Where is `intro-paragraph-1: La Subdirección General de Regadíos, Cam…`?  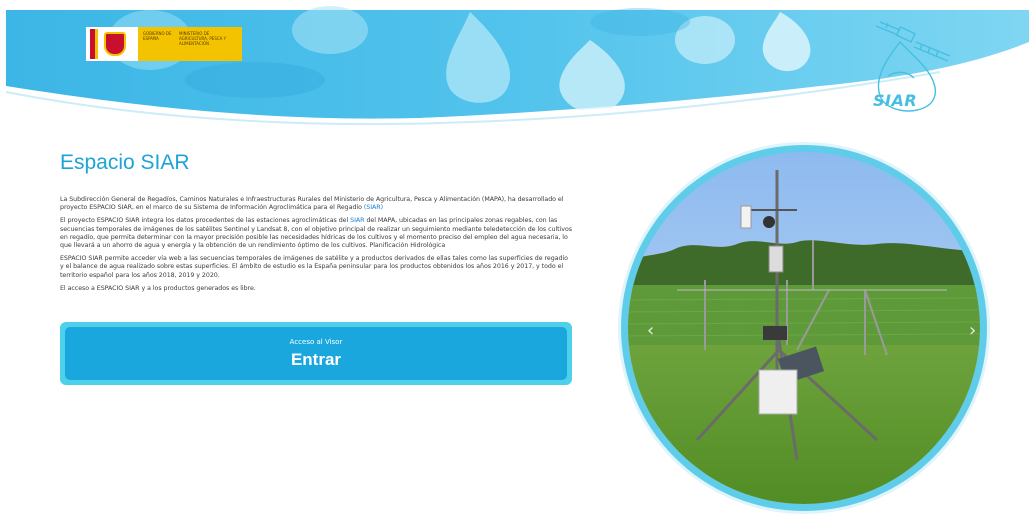
intro-paragraph-1: La Subdirección General de Regadíos, Cam… is located at coordinates (316, 204).